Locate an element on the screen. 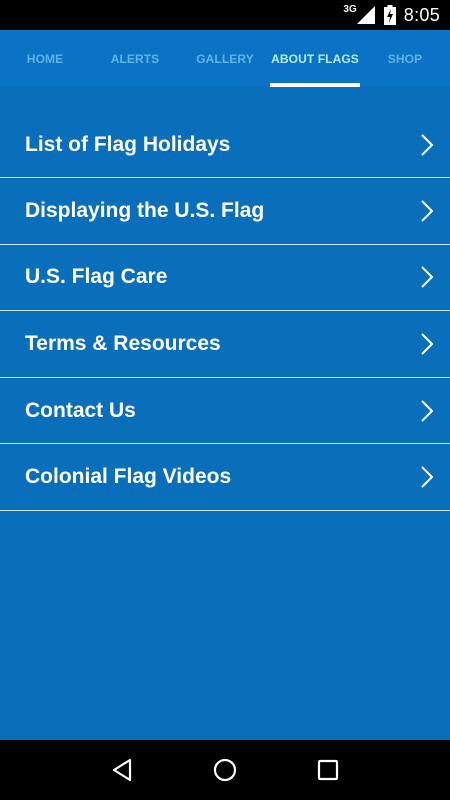 Image resolution: width=450 pixels, height=800 pixels. back-icon is located at coordinates (121, 770).